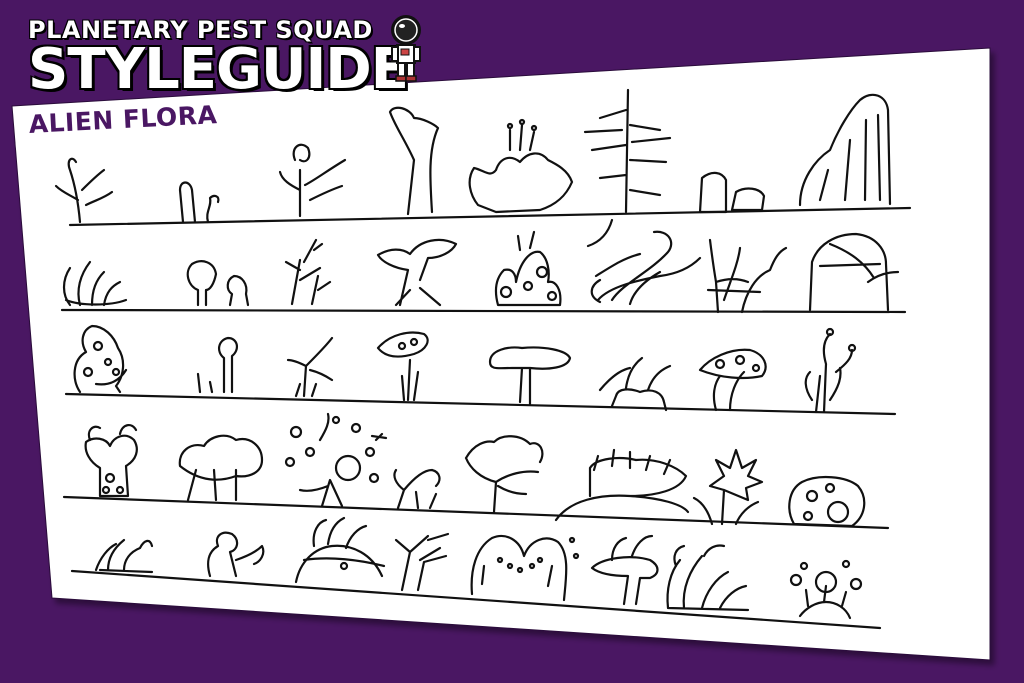 The width and height of the screenshot is (1024, 683). What do you see at coordinates (218, 69) in the screenshot?
I see `header-title: STYLEGUIDE` at bounding box center [218, 69].